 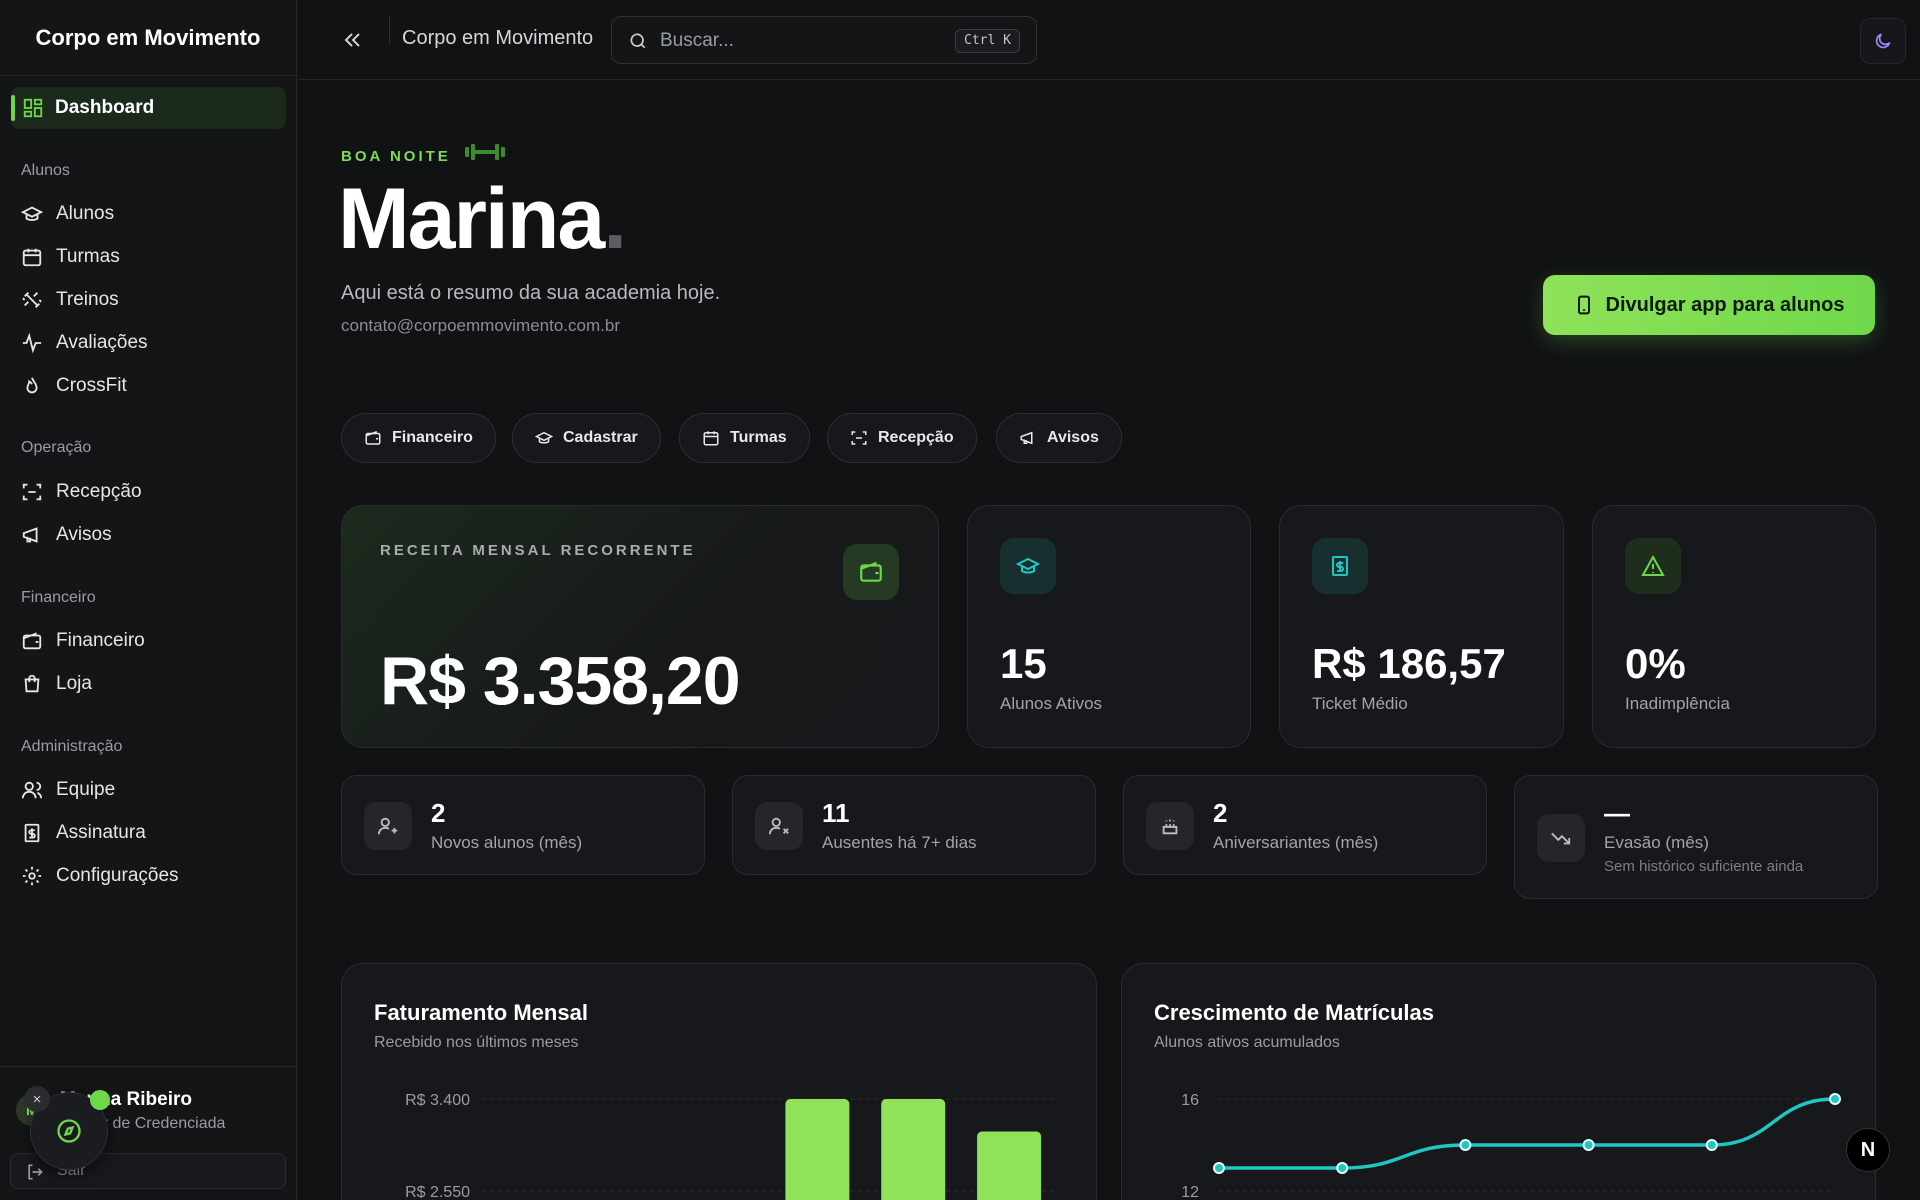 What do you see at coordinates (69, 1131) in the screenshot?
I see `compass-icon` at bounding box center [69, 1131].